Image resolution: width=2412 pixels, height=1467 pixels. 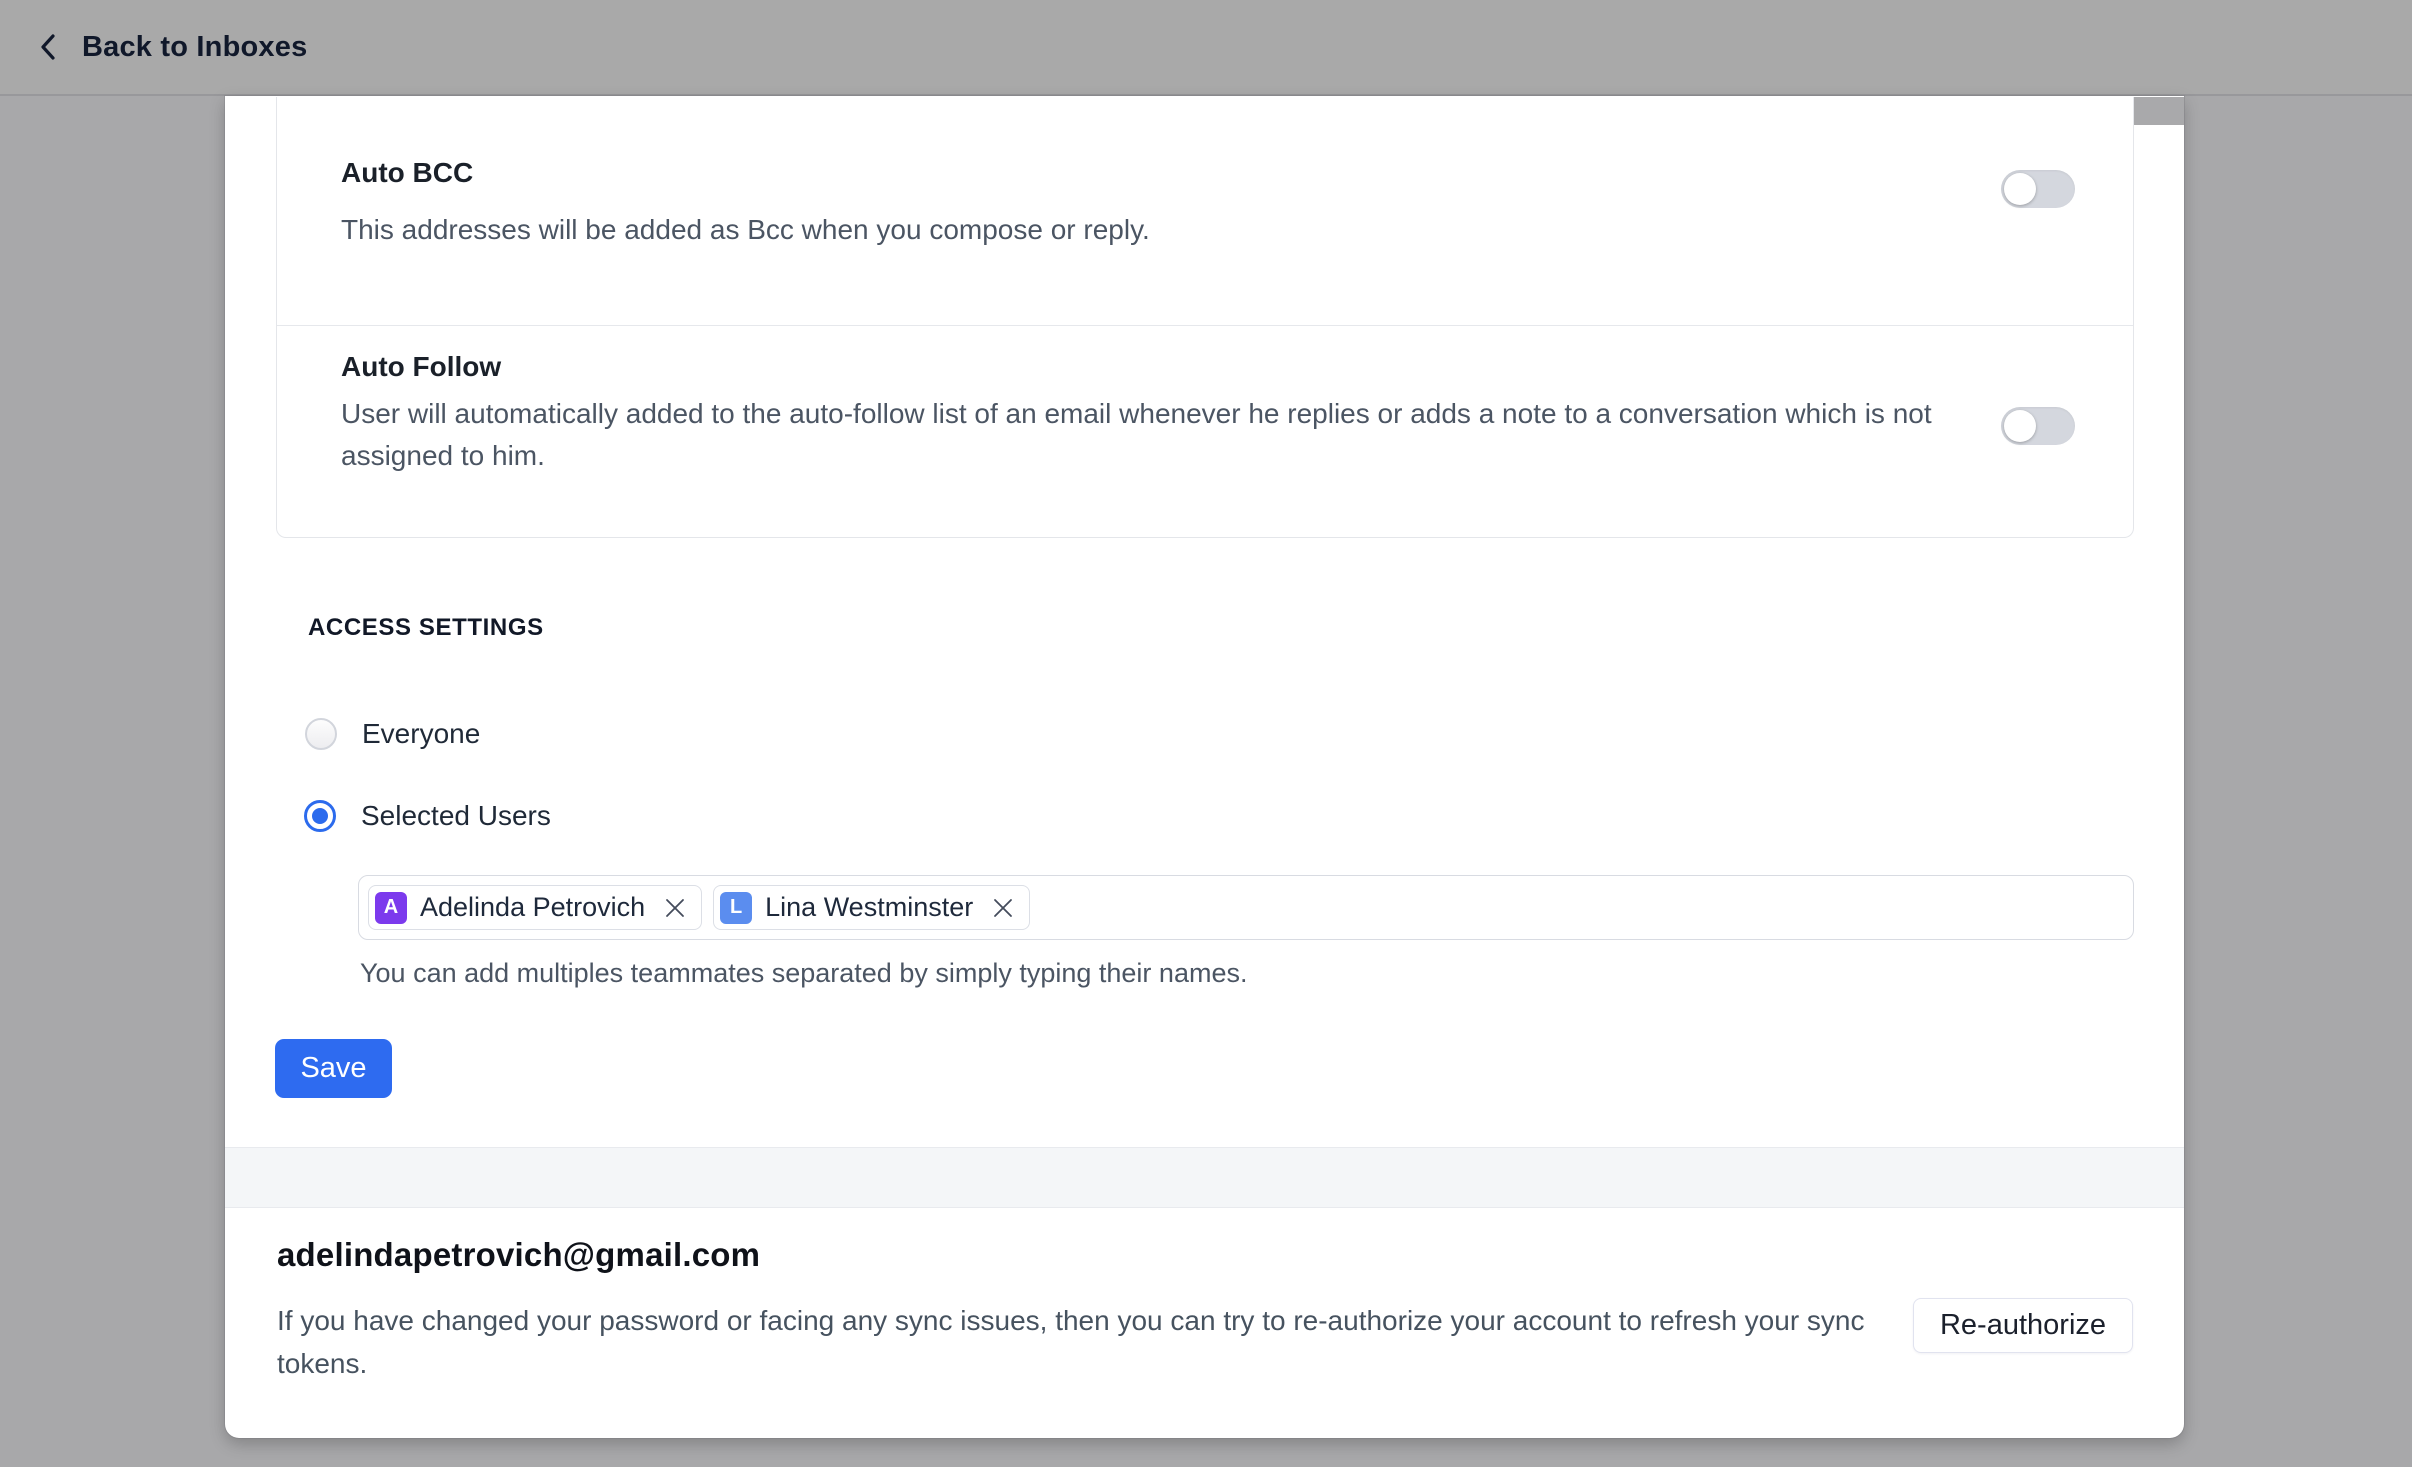 I want to click on user-avatar: A, so click(x=391, y=907).